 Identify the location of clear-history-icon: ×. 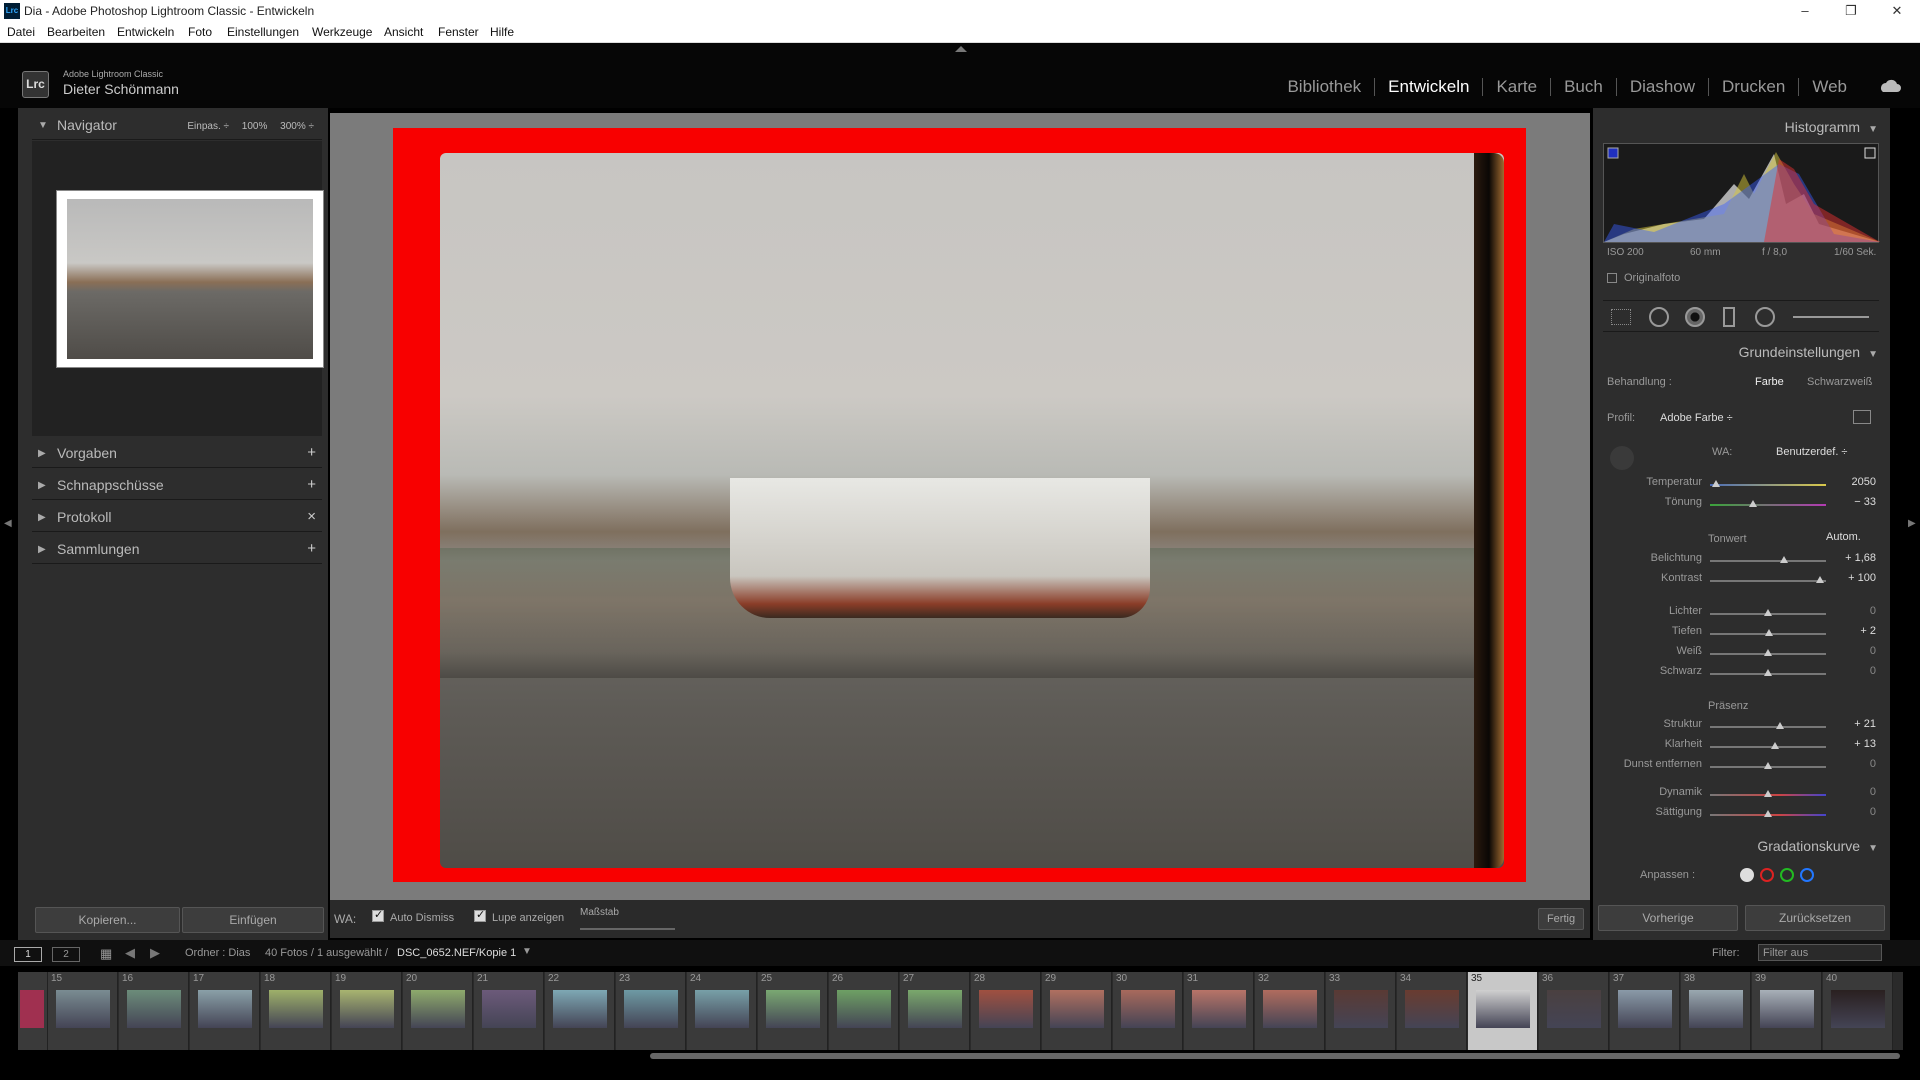
(311, 516).